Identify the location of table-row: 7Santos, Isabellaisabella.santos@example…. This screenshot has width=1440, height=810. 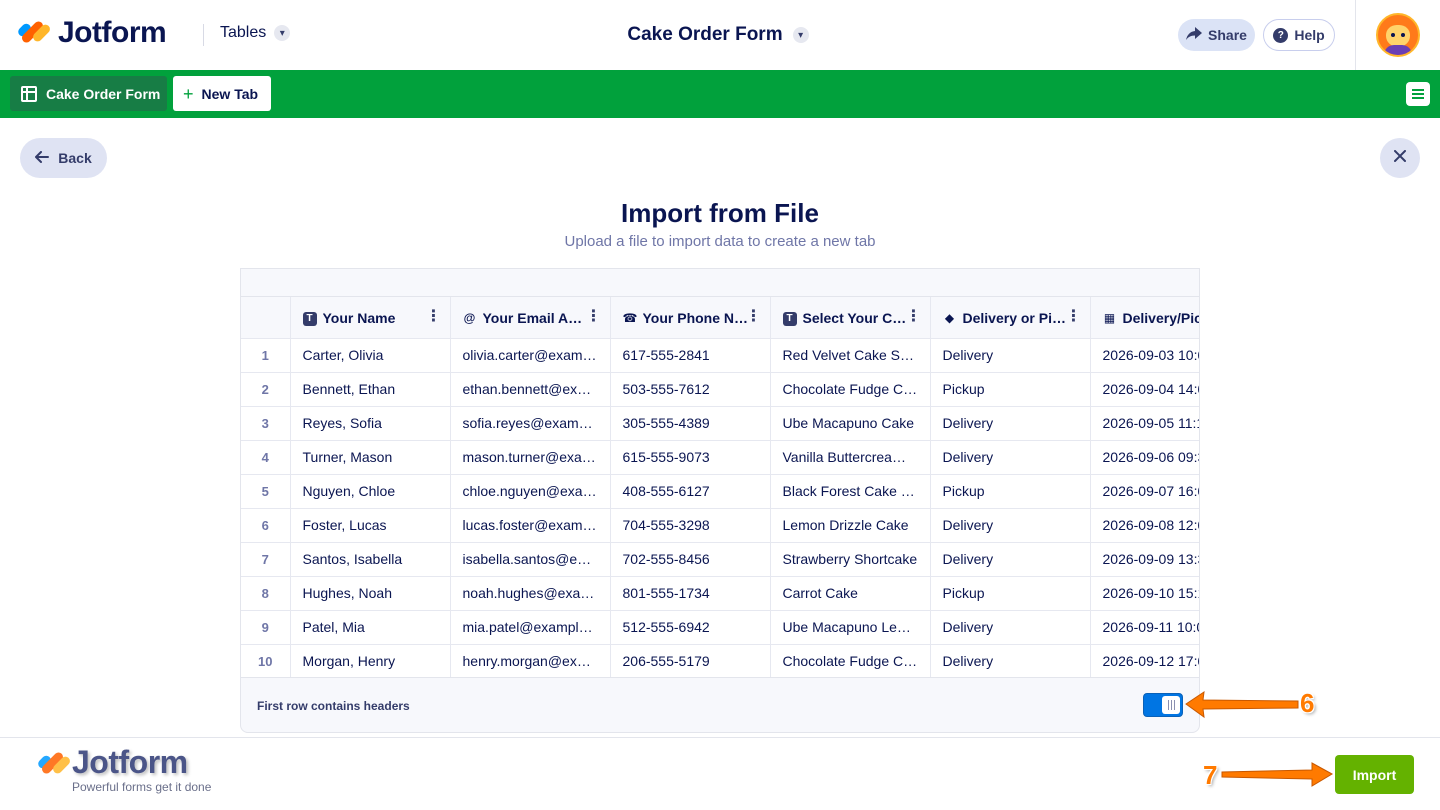
(720, 559).